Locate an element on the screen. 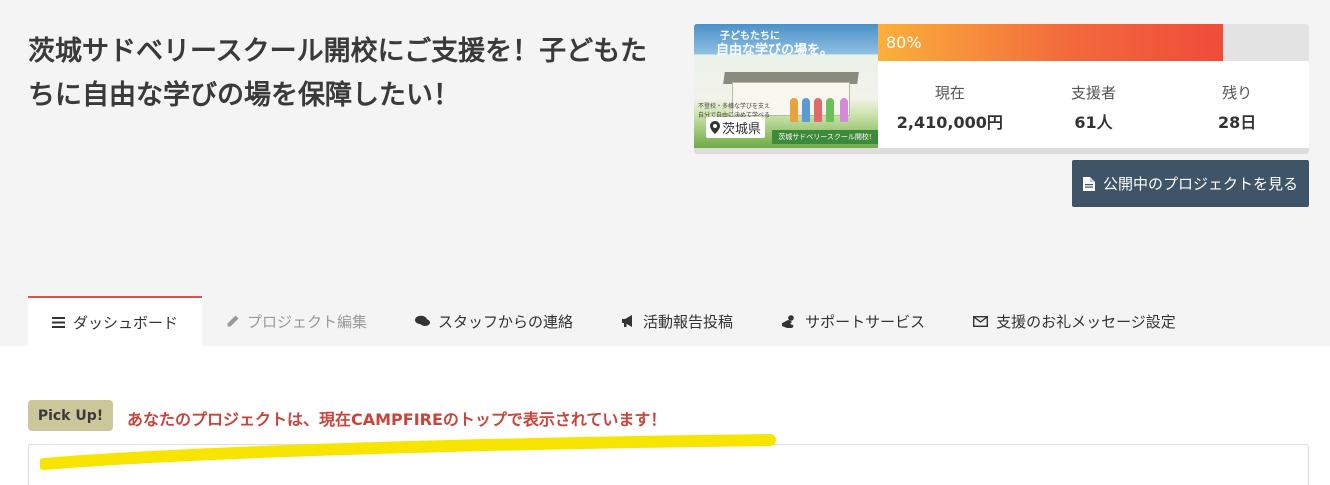  tab-activity-report: 活動報告投稿 is located at coordinates (677, 321).